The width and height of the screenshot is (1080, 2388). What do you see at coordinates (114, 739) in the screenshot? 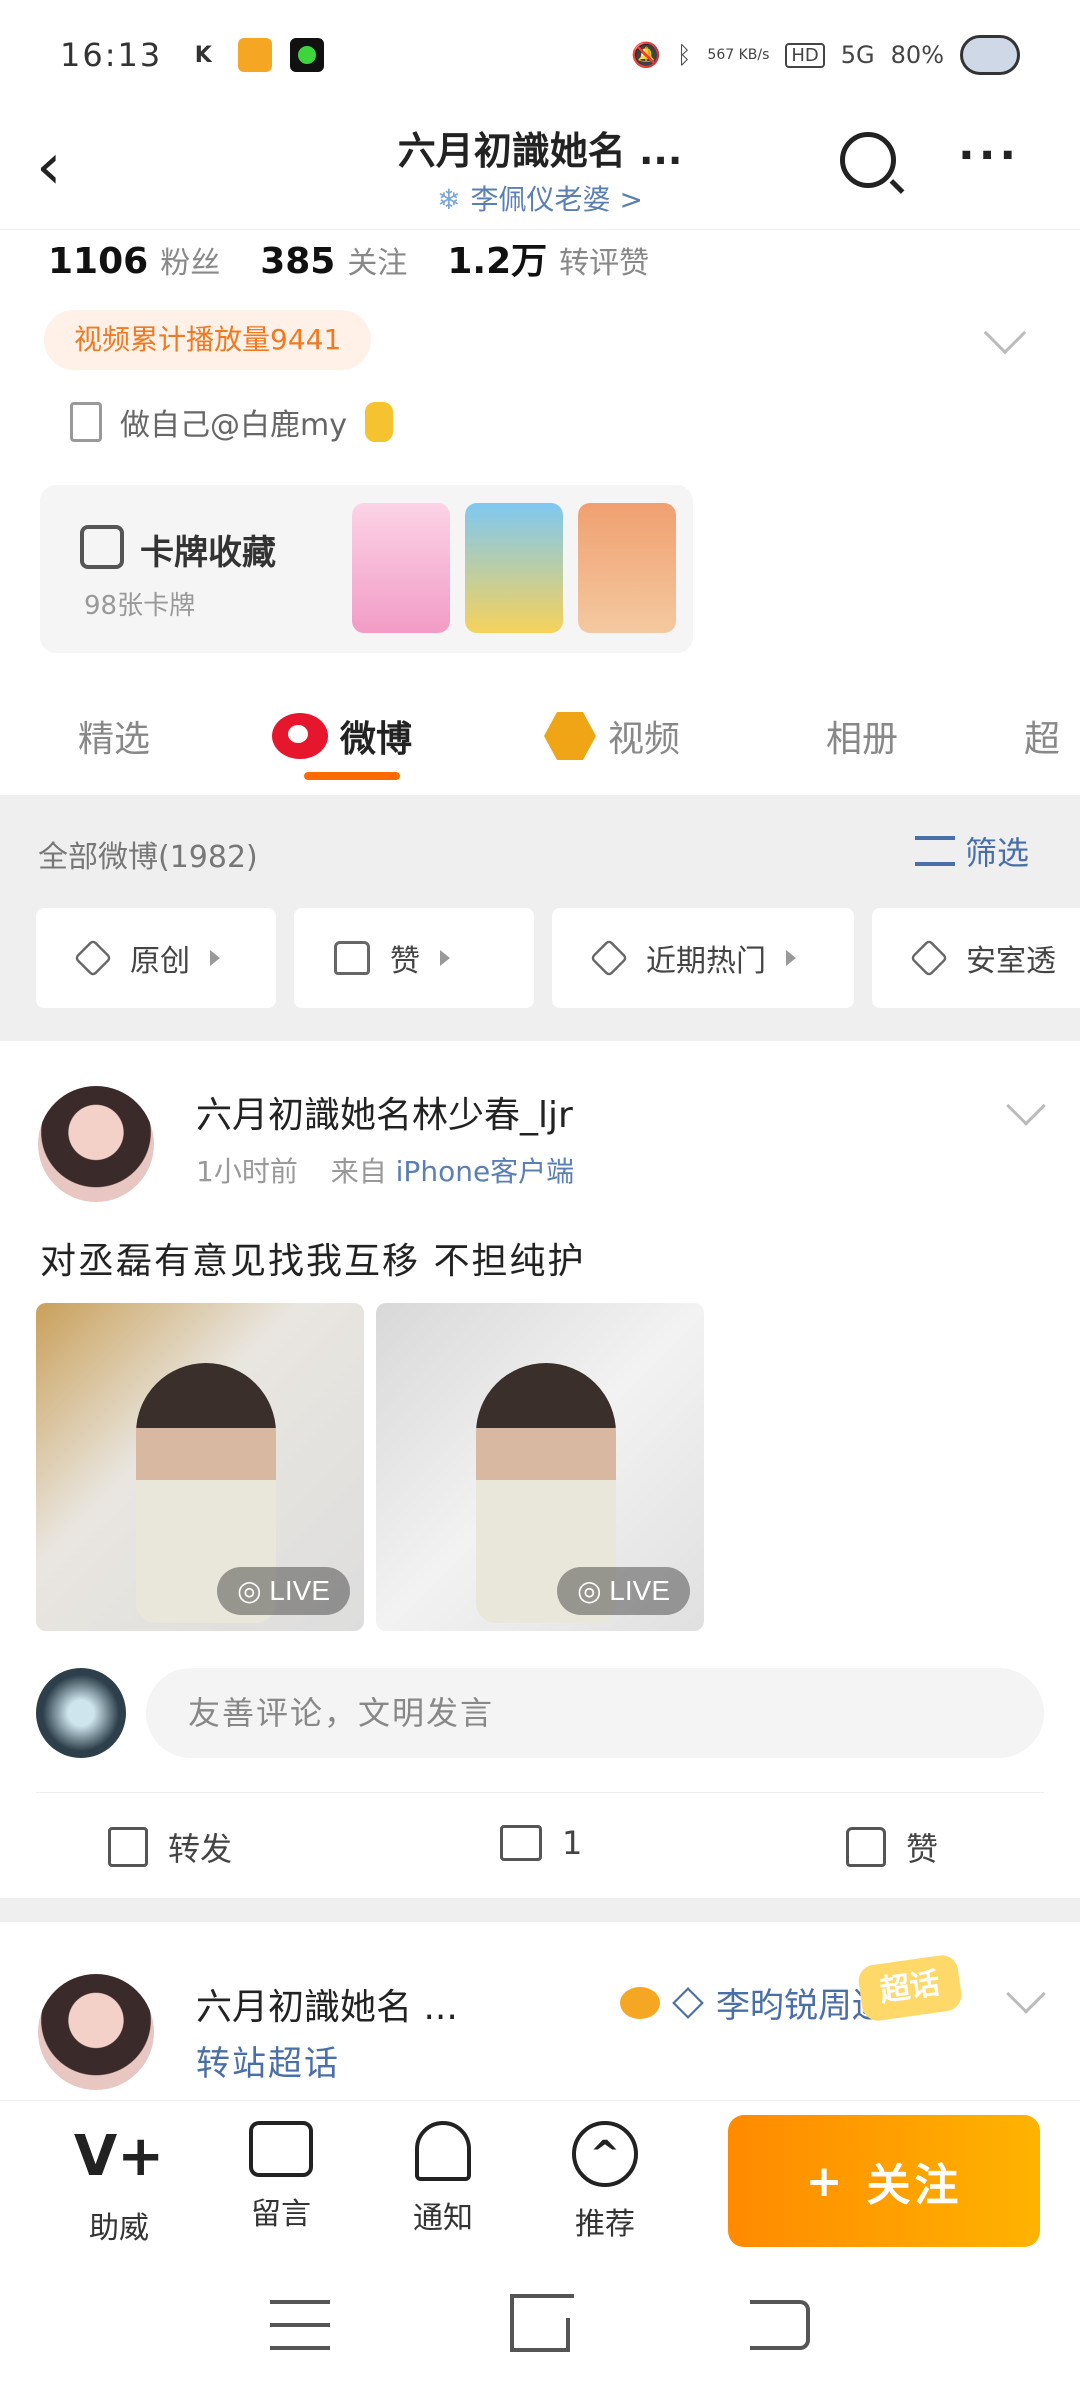
I see `tab-label: 精选` at bounding box center [114, 739].